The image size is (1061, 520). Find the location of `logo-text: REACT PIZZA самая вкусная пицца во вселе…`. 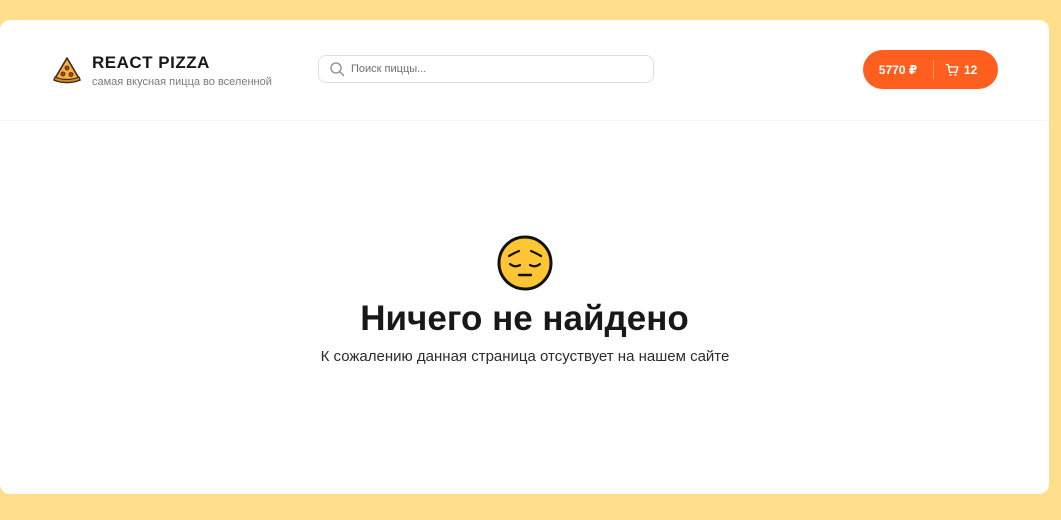

logo-text: REACT PIZZA самая вкусная пицца во вселе… is located at coordinates (182, 71).